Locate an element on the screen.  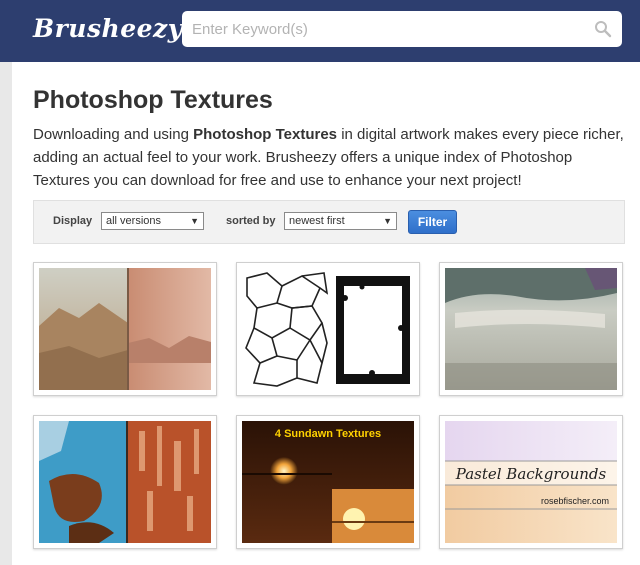
top-bar: Brusheezy is located at coordinates (320, 31).